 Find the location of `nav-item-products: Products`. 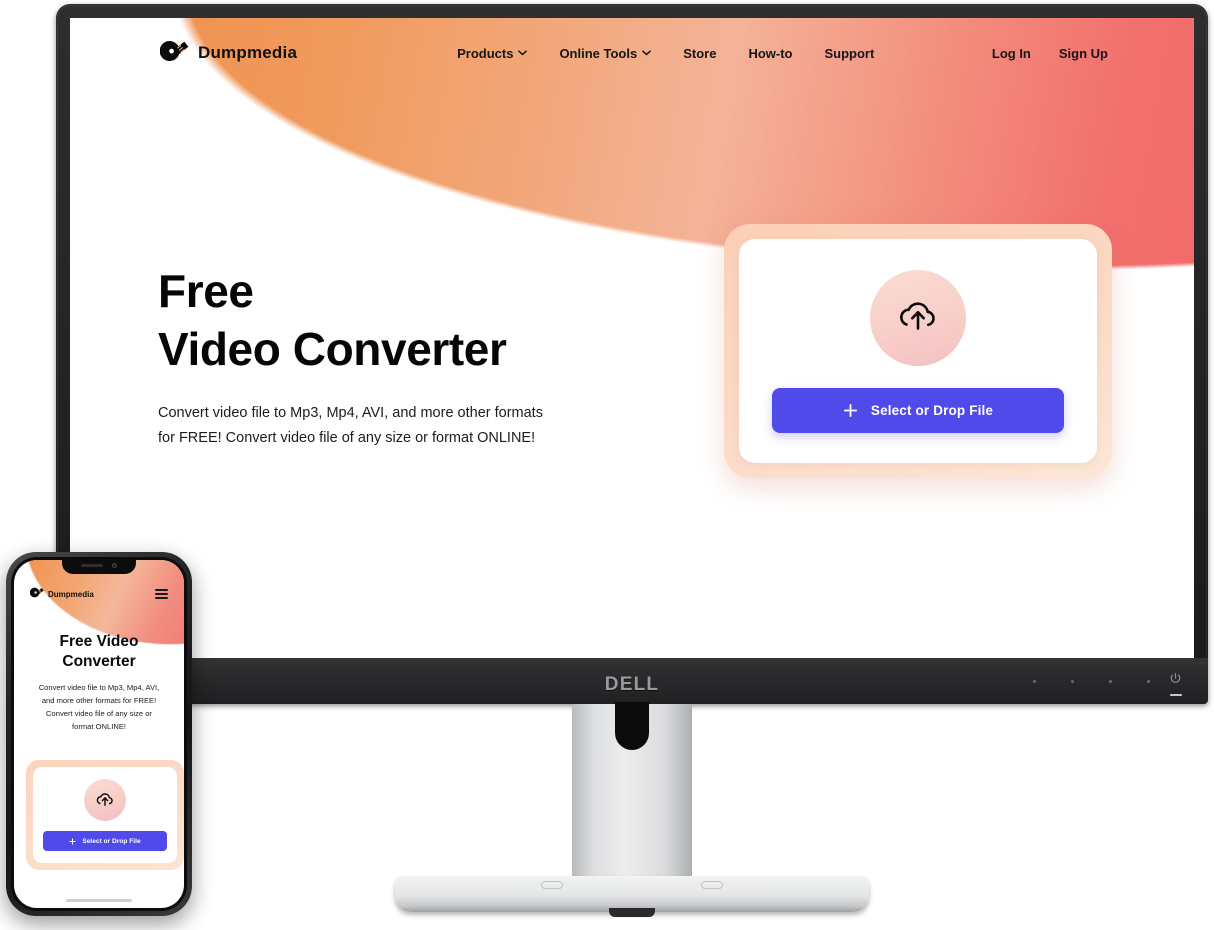

nav-item-products: Products is located at coordinates (492, 53).